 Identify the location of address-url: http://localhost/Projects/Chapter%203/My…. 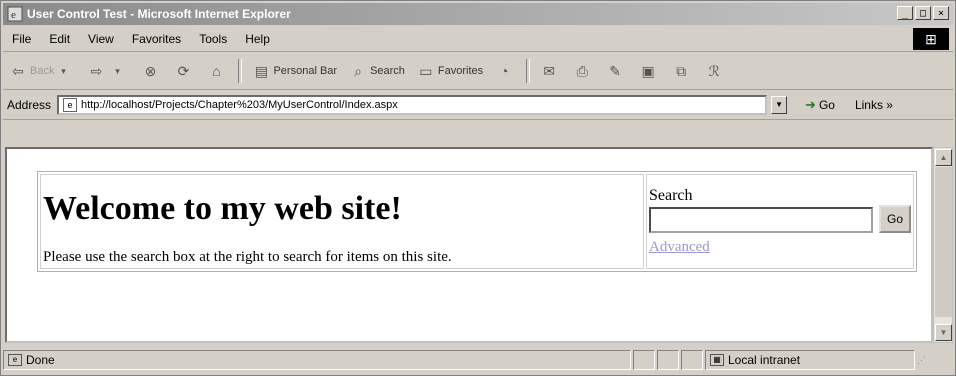
(239, 105).